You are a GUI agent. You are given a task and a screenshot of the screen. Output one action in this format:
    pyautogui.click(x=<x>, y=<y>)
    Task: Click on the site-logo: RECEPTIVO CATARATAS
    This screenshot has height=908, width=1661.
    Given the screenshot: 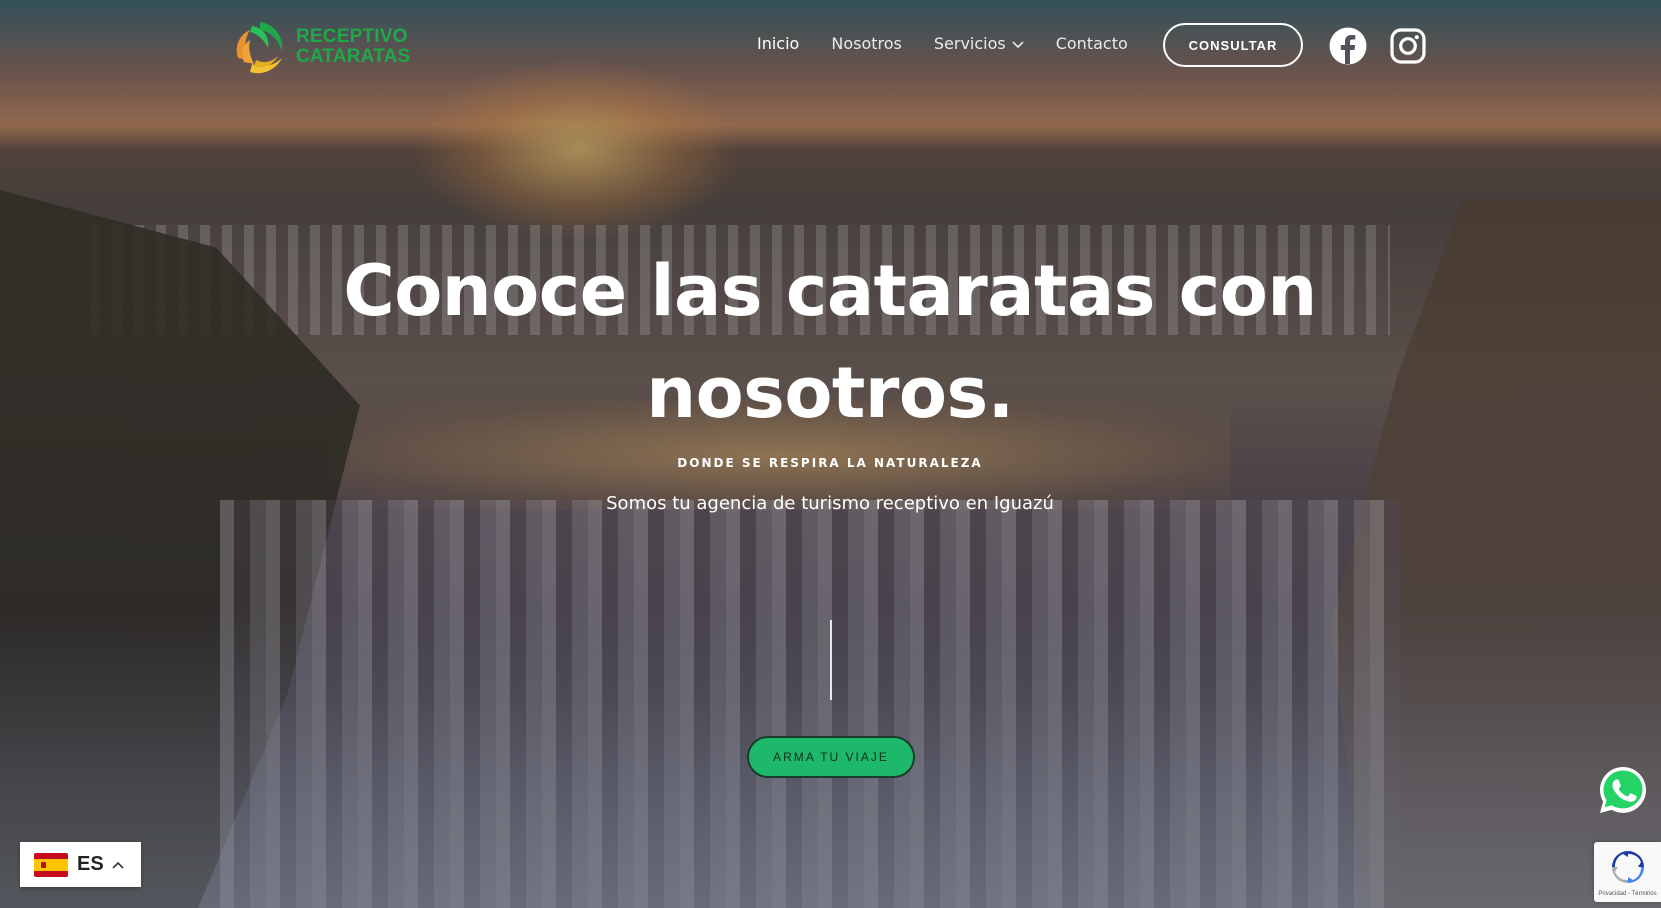 What is the action you would take?
    pyautogui.click(x=320, y=47)
    